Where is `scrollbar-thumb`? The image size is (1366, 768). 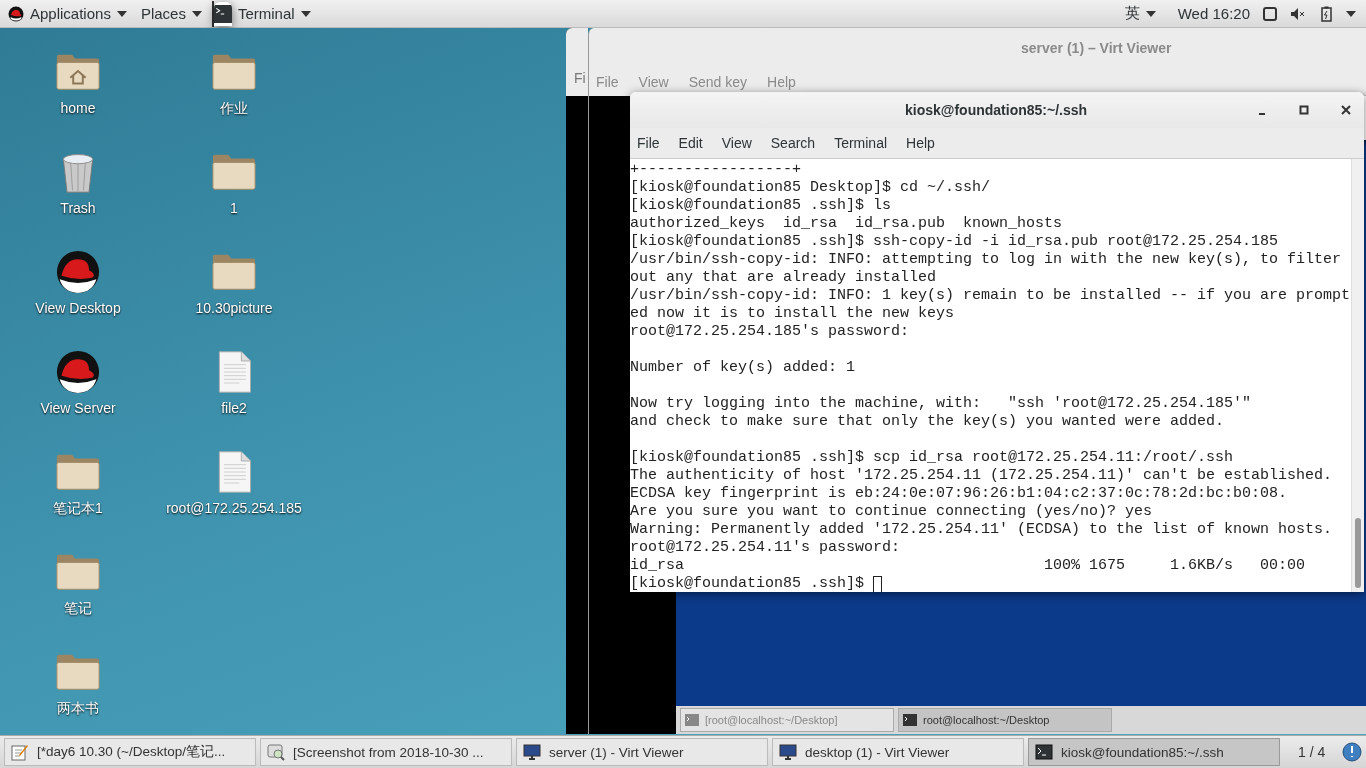
scrollbar-thumb is located at coordinates (1358, 553).